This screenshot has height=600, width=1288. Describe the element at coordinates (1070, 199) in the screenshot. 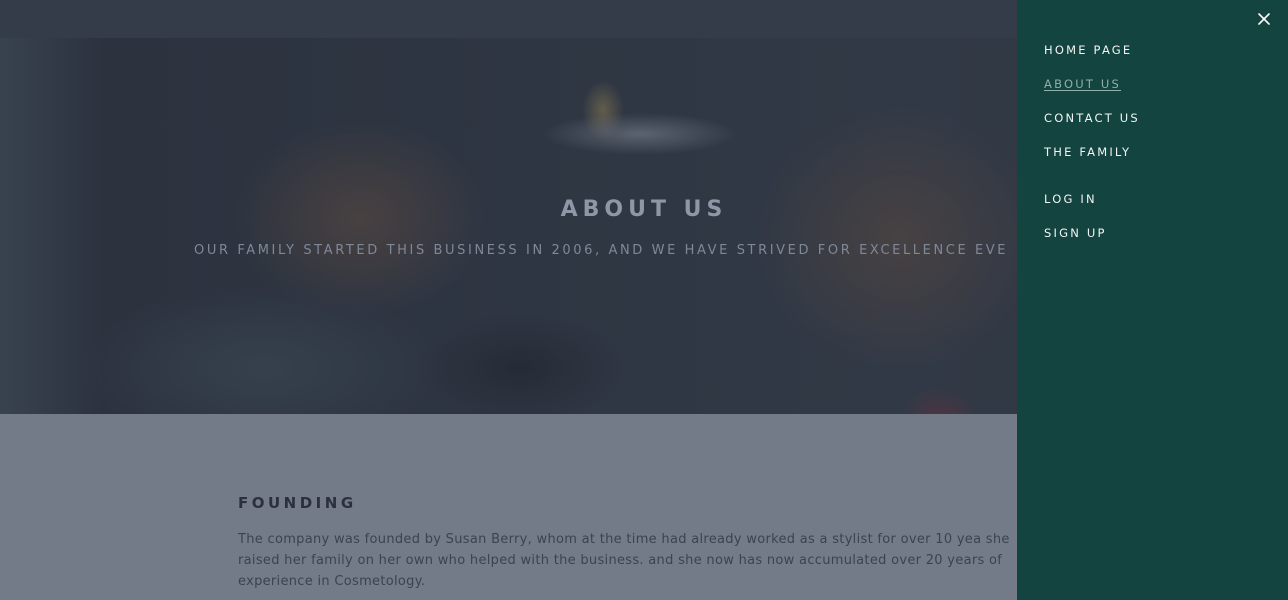

I see `menu-item-log-in: LOG IN` at that location.